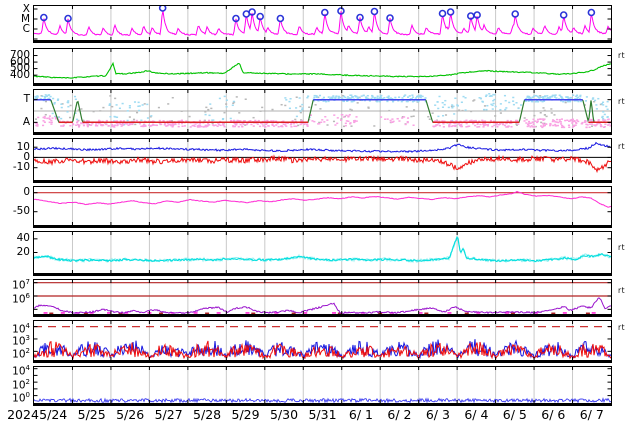  Describe the element at coordinates (21, 398) in the screenshot. I see `y-tick-label: 100` at that location.